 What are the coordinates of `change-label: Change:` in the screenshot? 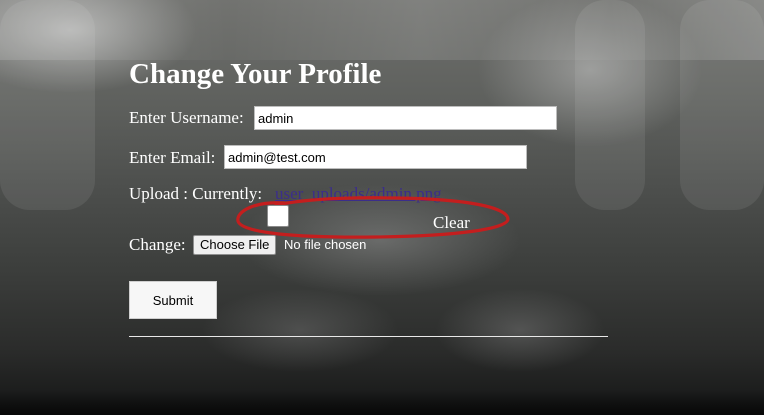 It's located at (157, 244).